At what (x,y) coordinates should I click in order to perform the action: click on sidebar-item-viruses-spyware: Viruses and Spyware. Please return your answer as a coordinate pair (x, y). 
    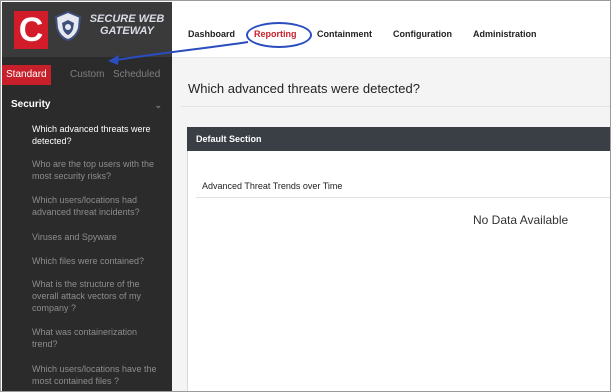
    Looking at the image, I should click on (97, 237).